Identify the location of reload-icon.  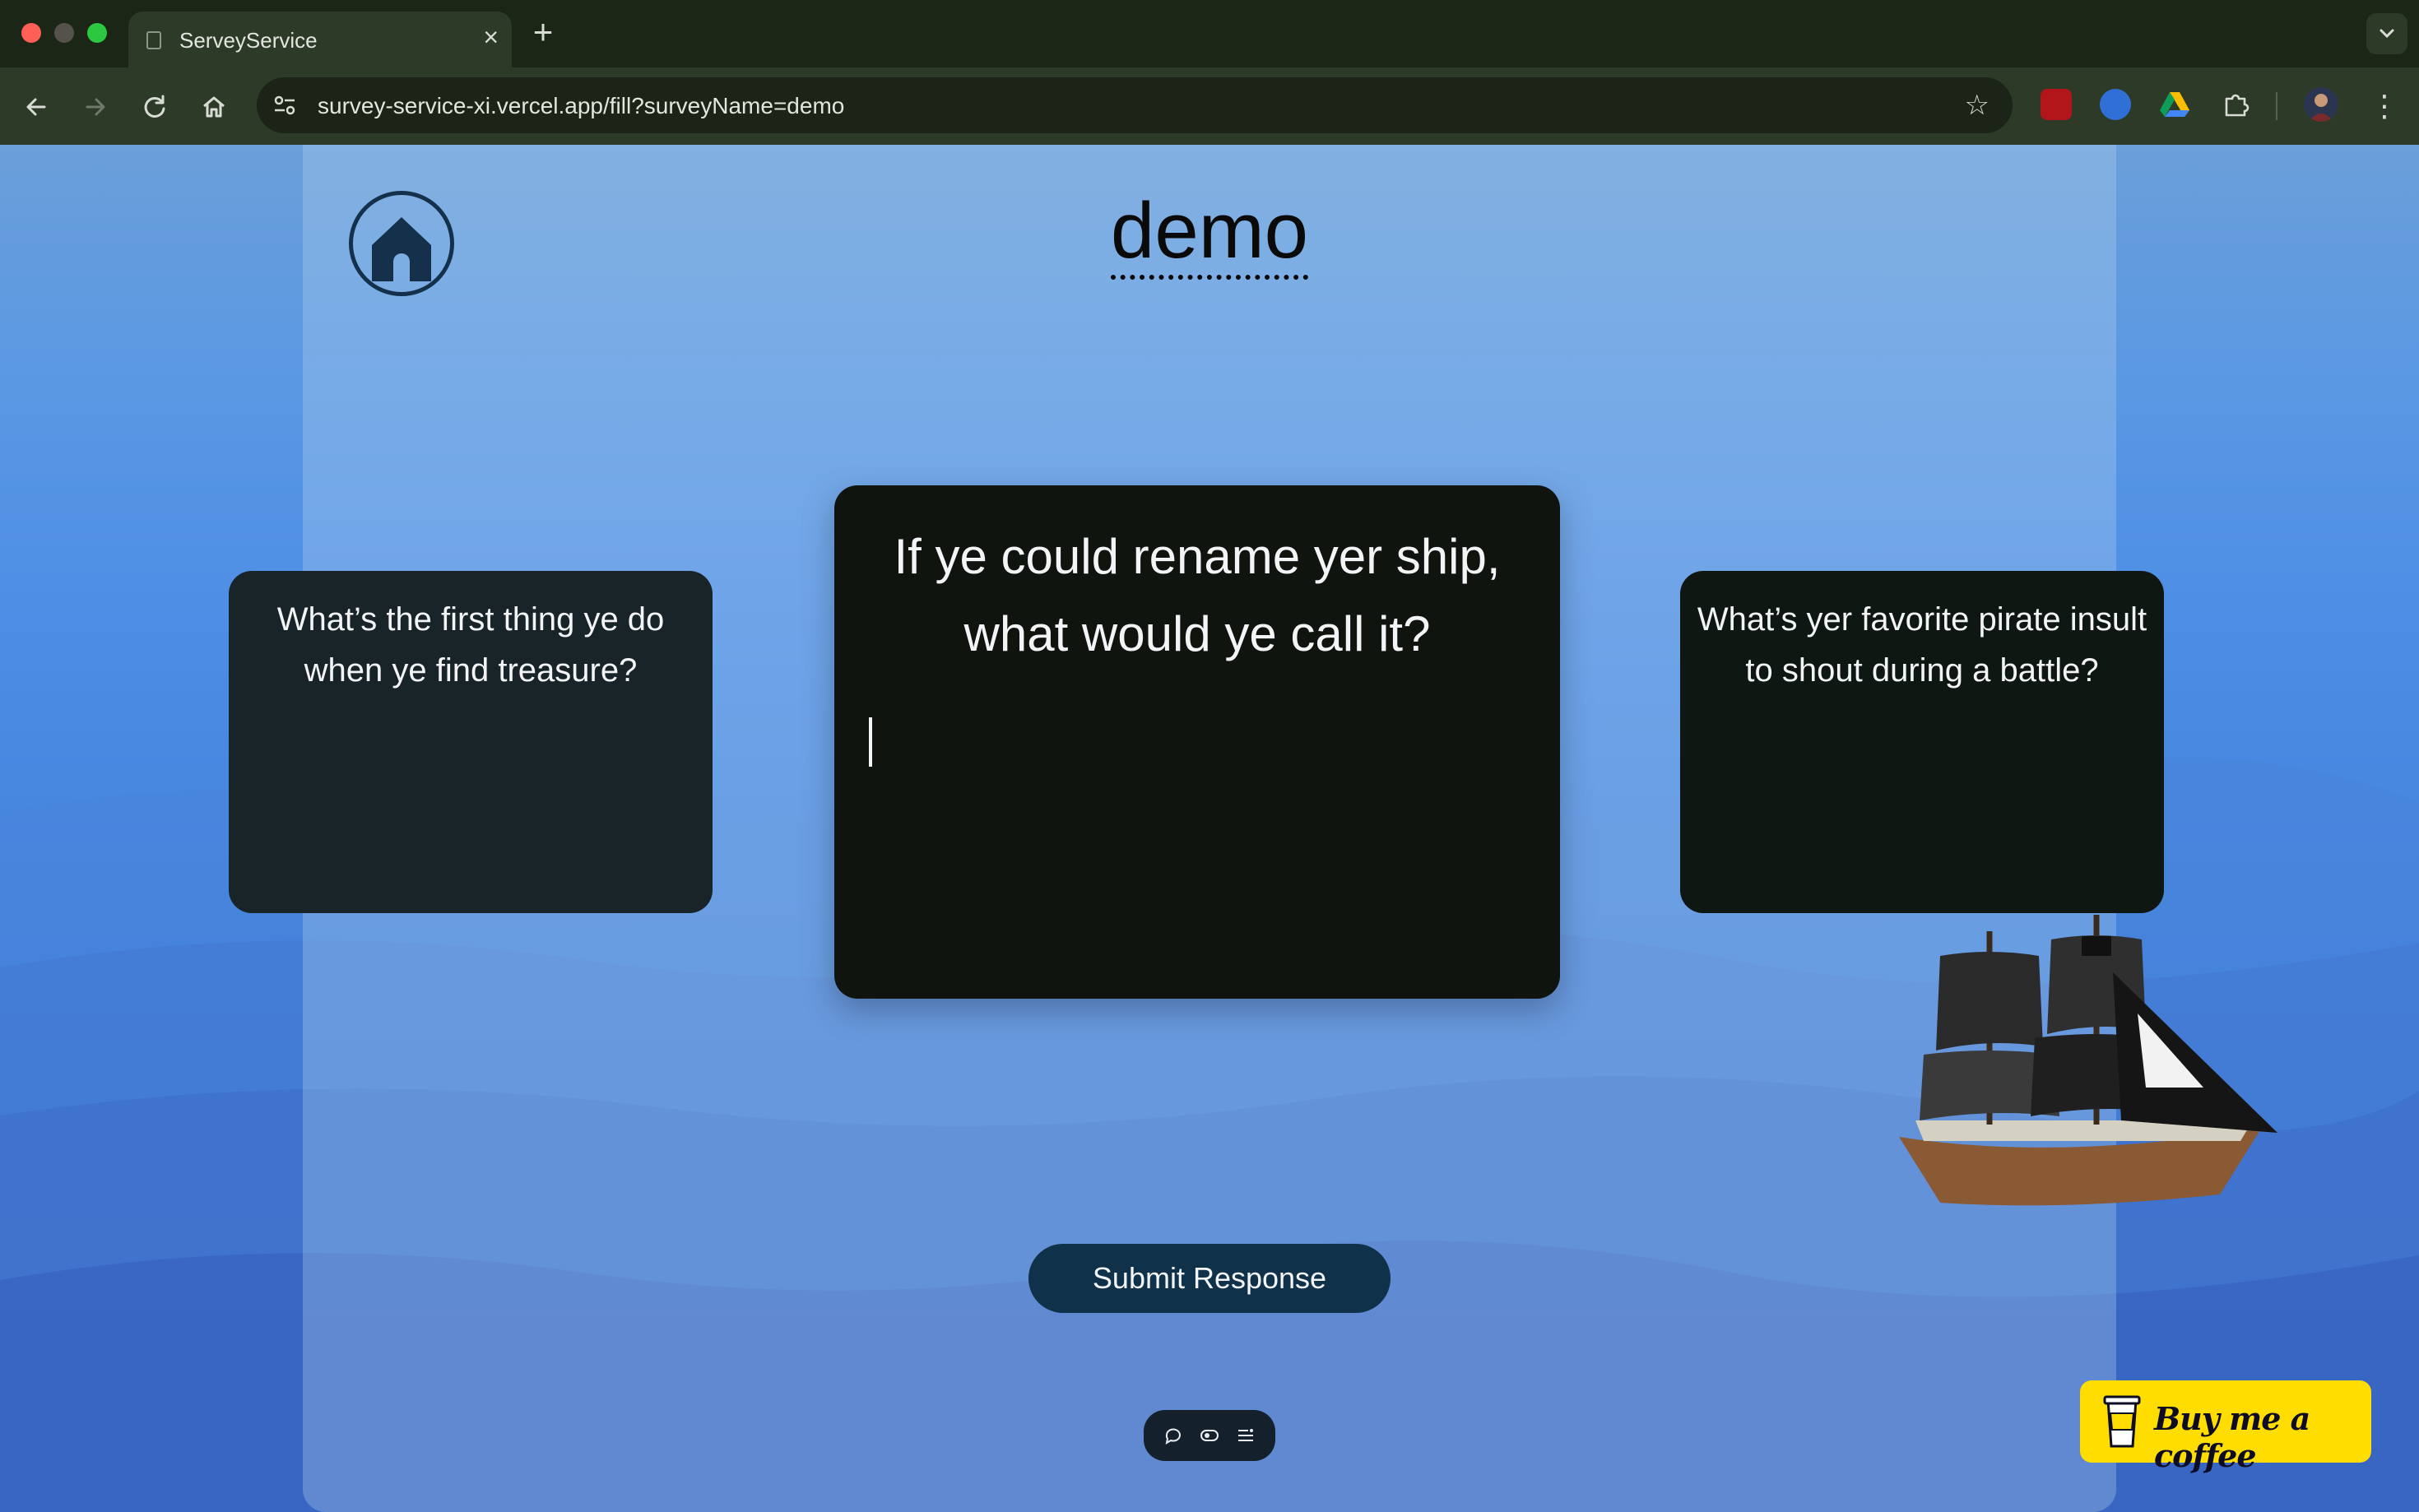
(154, 106).